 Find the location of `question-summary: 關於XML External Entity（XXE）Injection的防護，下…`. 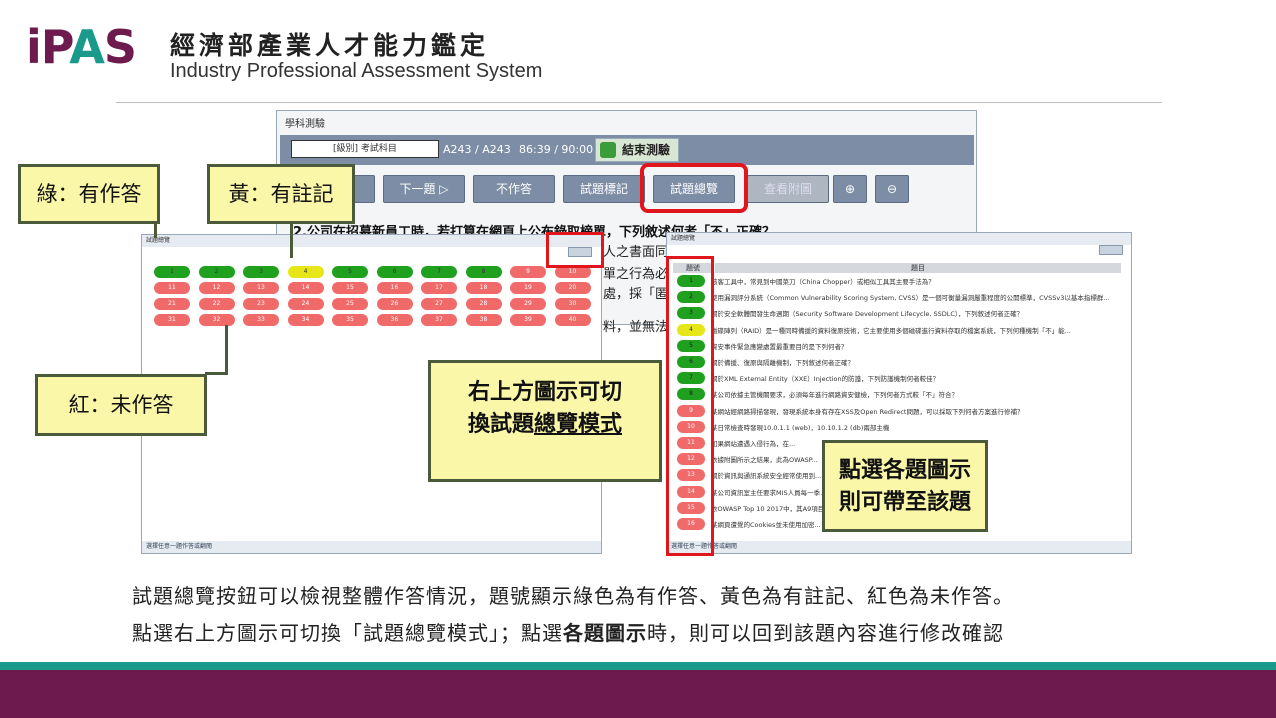

question-summary: 關於XML External Entity（XXE）Injection的防護，下… is located at coordinates (825, 379).